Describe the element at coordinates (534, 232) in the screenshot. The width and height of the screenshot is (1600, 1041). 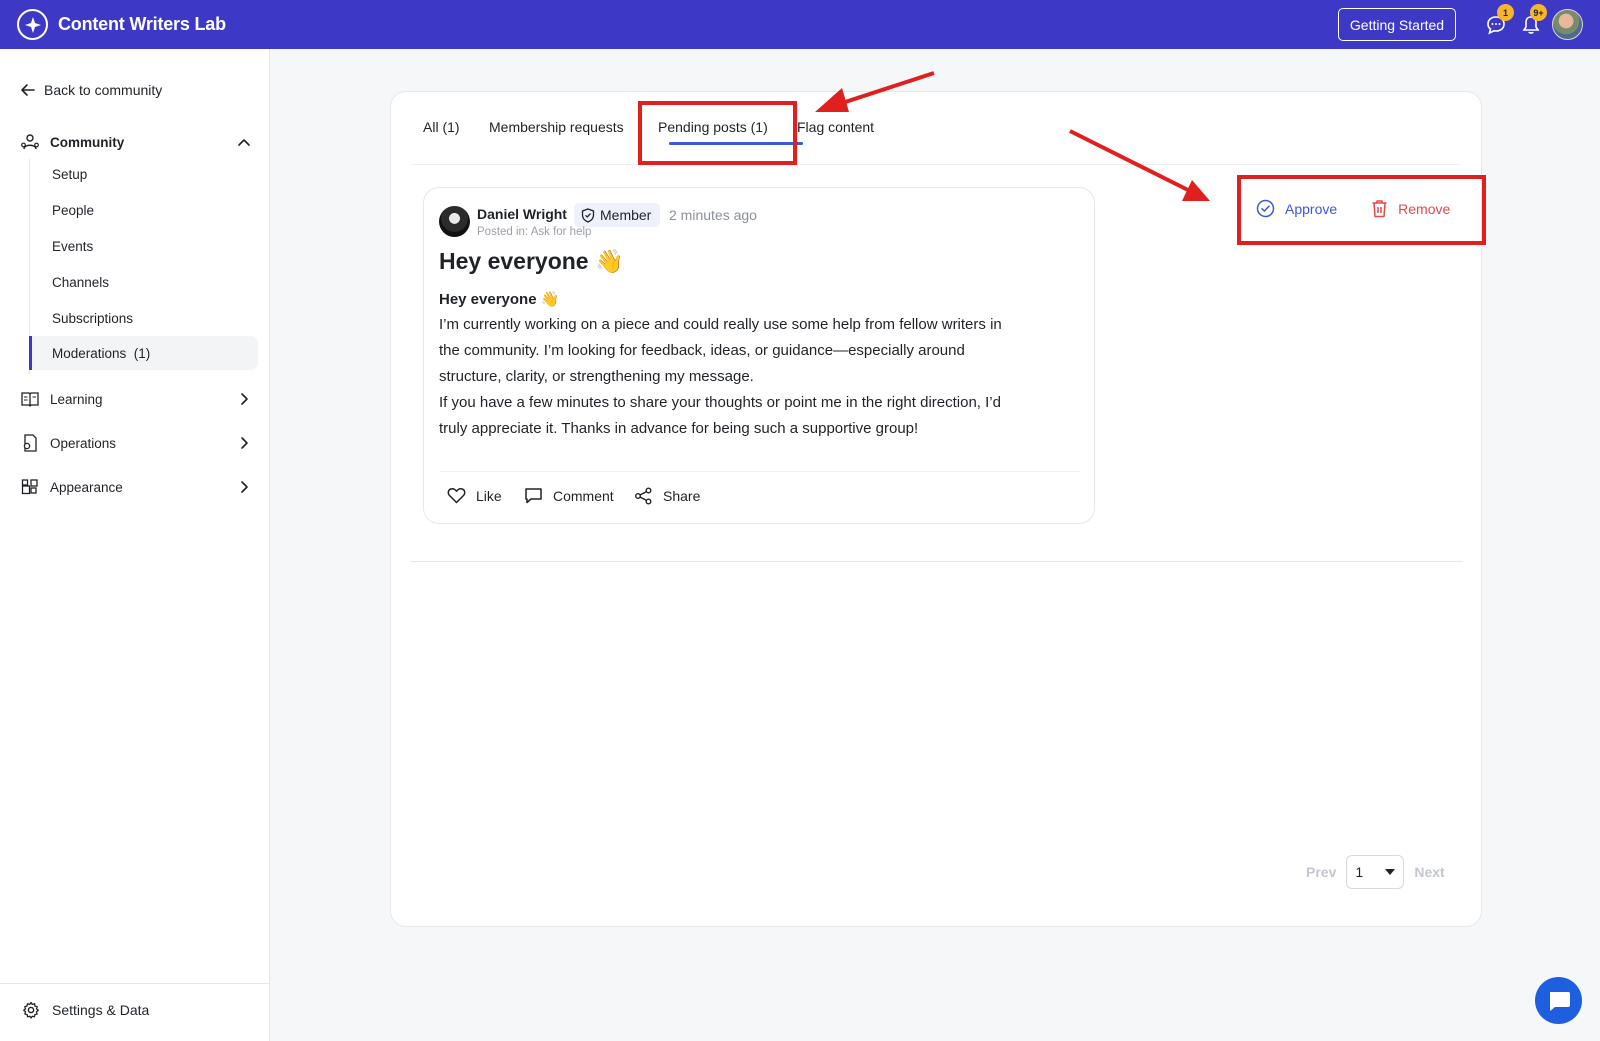
I see `posted-in-channel: Posted in: Ask for help` at that location.